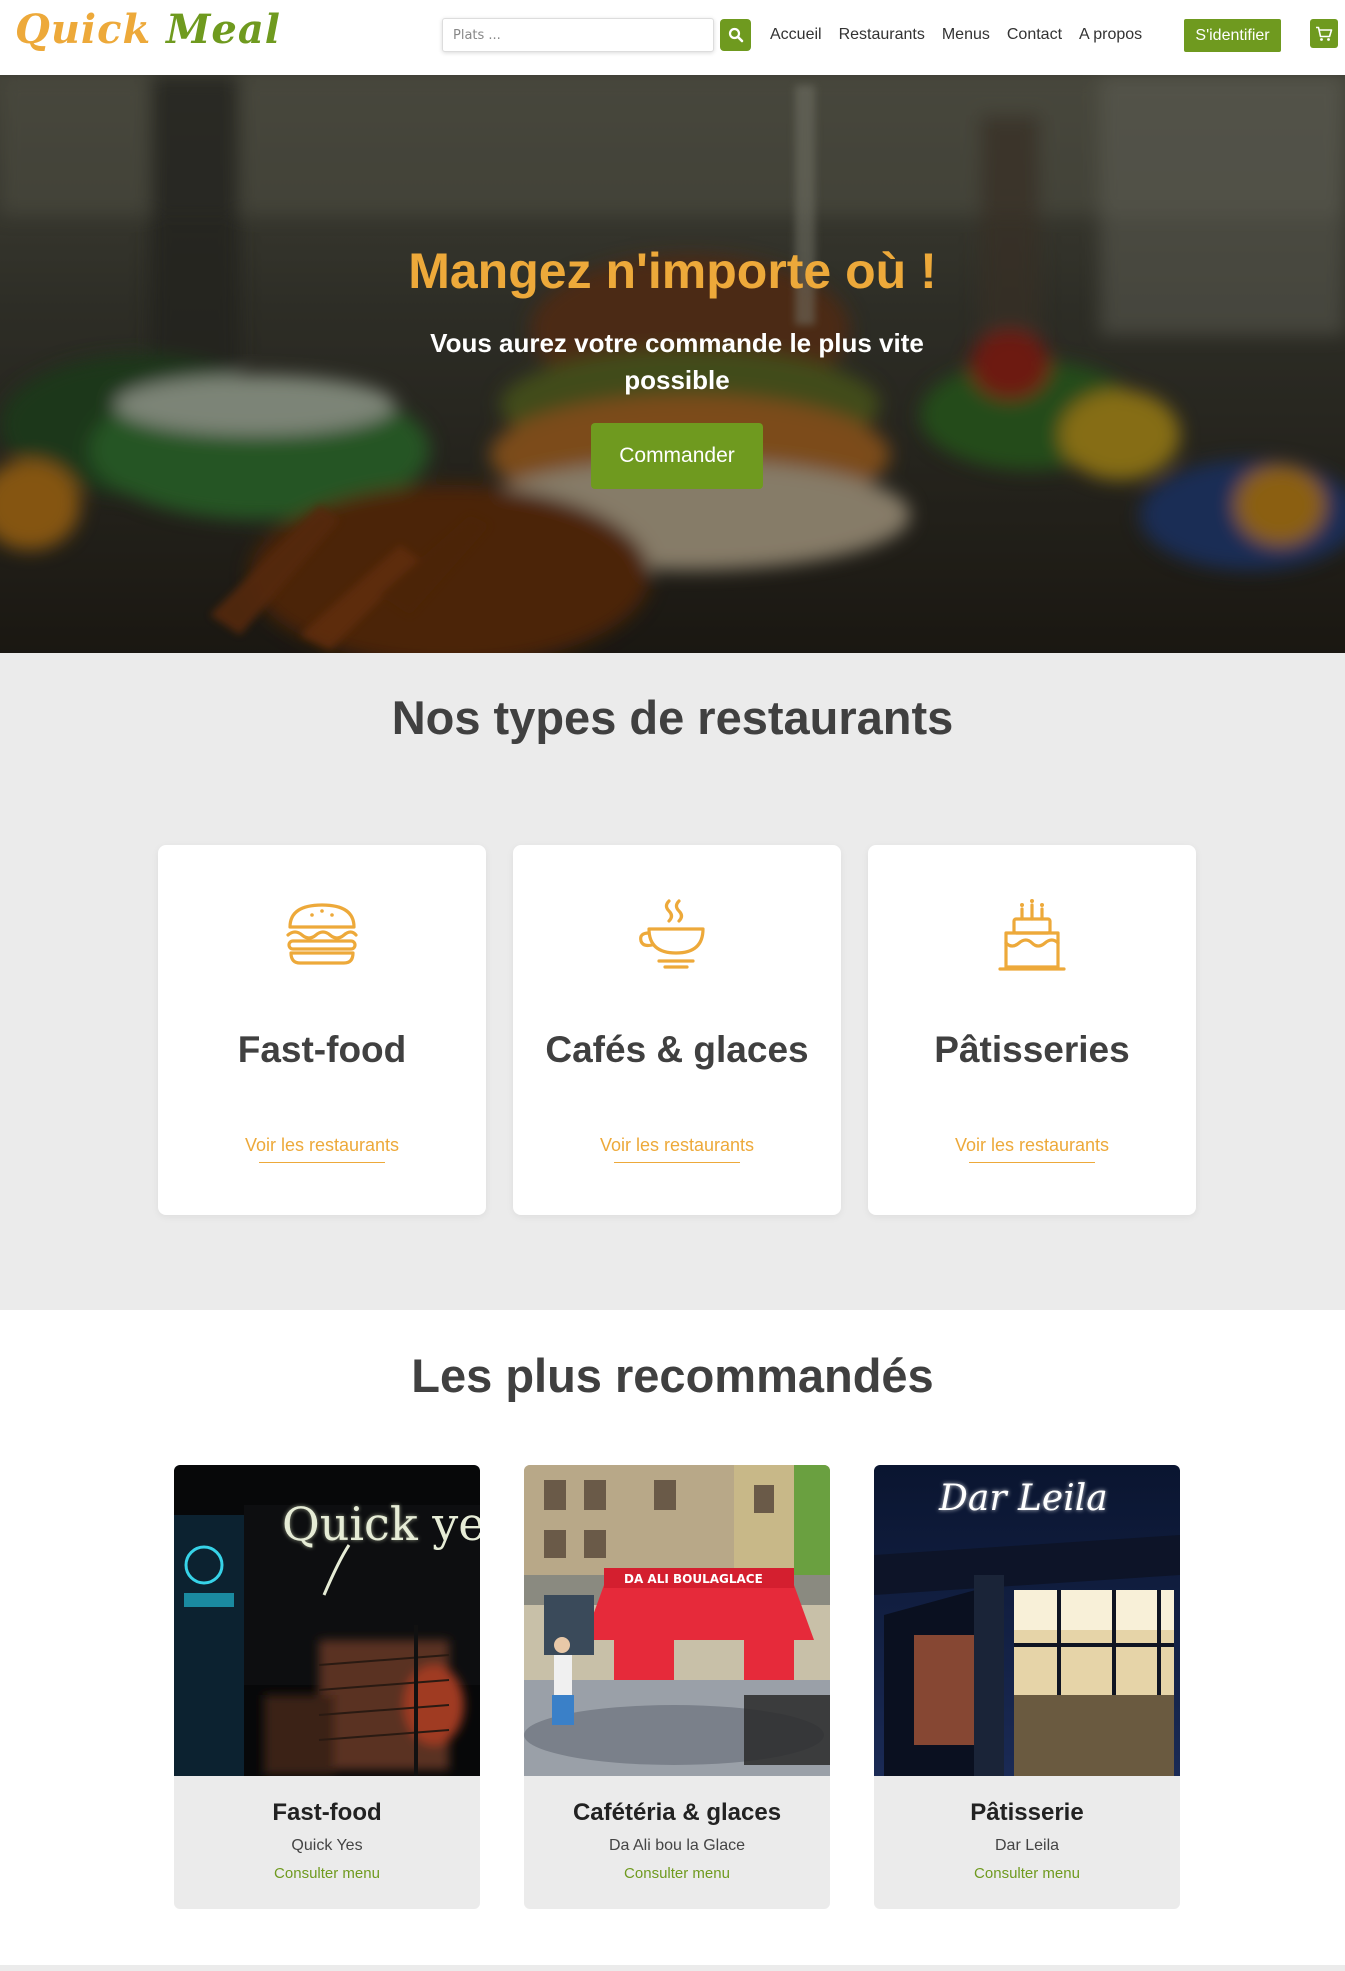 Image resolution: width=1345 pixels, height=1971 pixels. Describe the element at coordinates (672, 934) in the screenshot. I see `coffee-cup-icon` at that location.